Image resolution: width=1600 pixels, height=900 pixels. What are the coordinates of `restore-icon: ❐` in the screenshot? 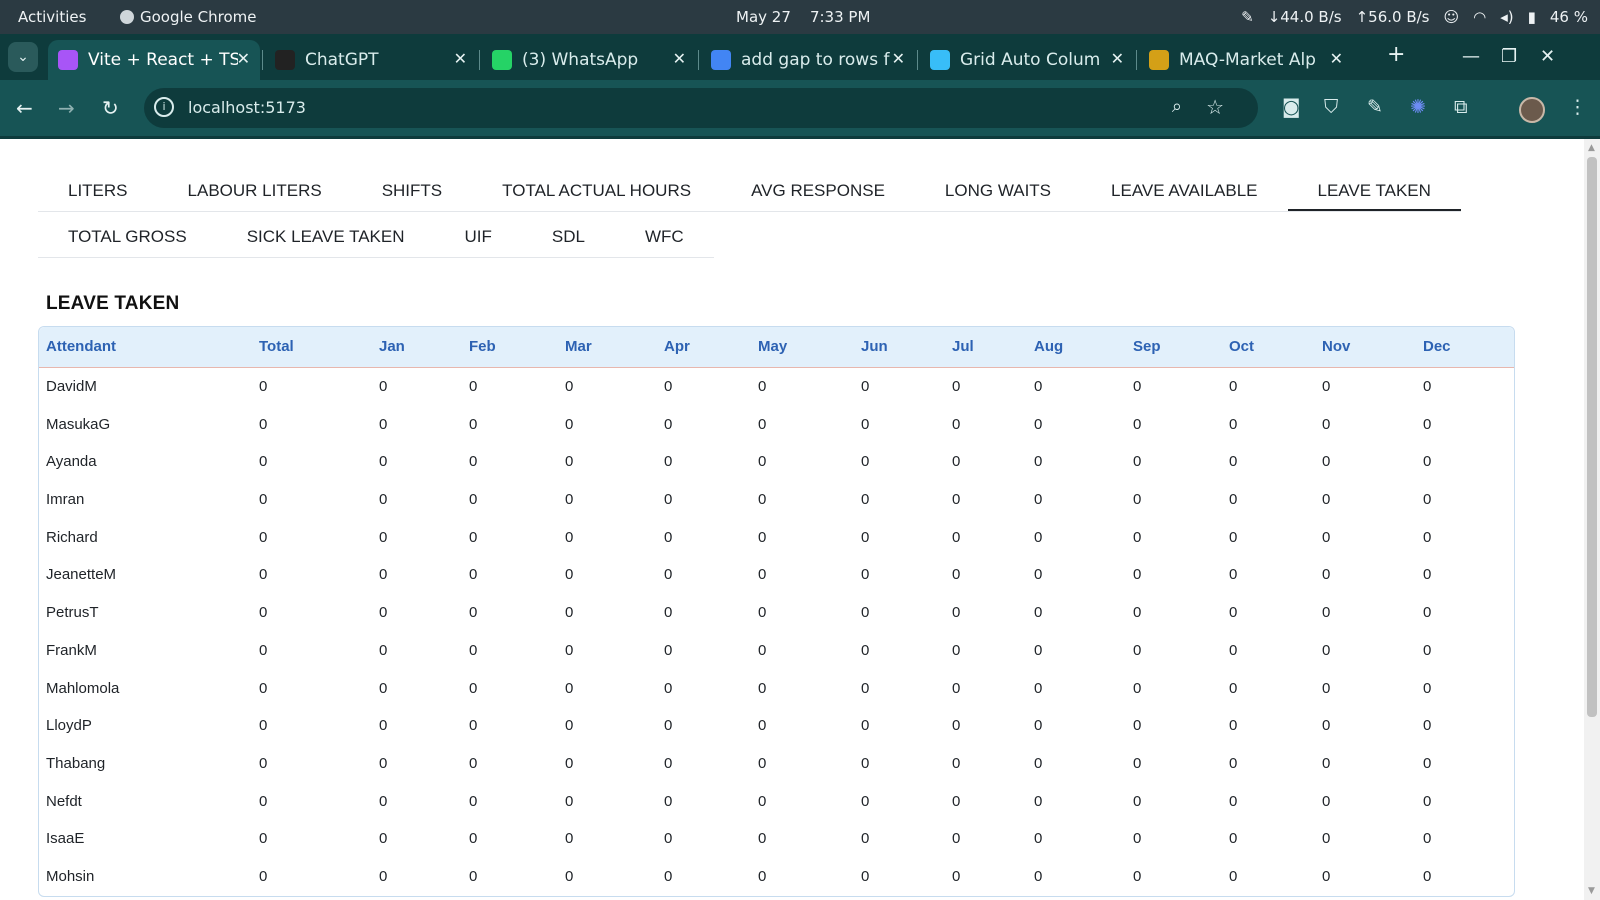 It's located at (1509, 56).